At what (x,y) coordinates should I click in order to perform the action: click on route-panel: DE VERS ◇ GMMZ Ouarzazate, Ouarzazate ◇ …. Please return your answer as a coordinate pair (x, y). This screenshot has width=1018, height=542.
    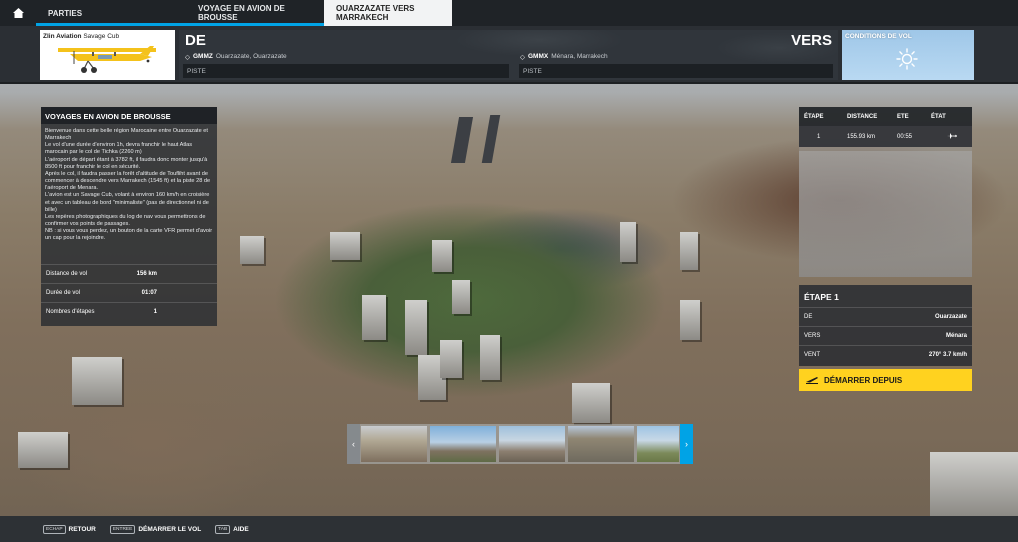
    Looking at the image, I should click on (508, 55).